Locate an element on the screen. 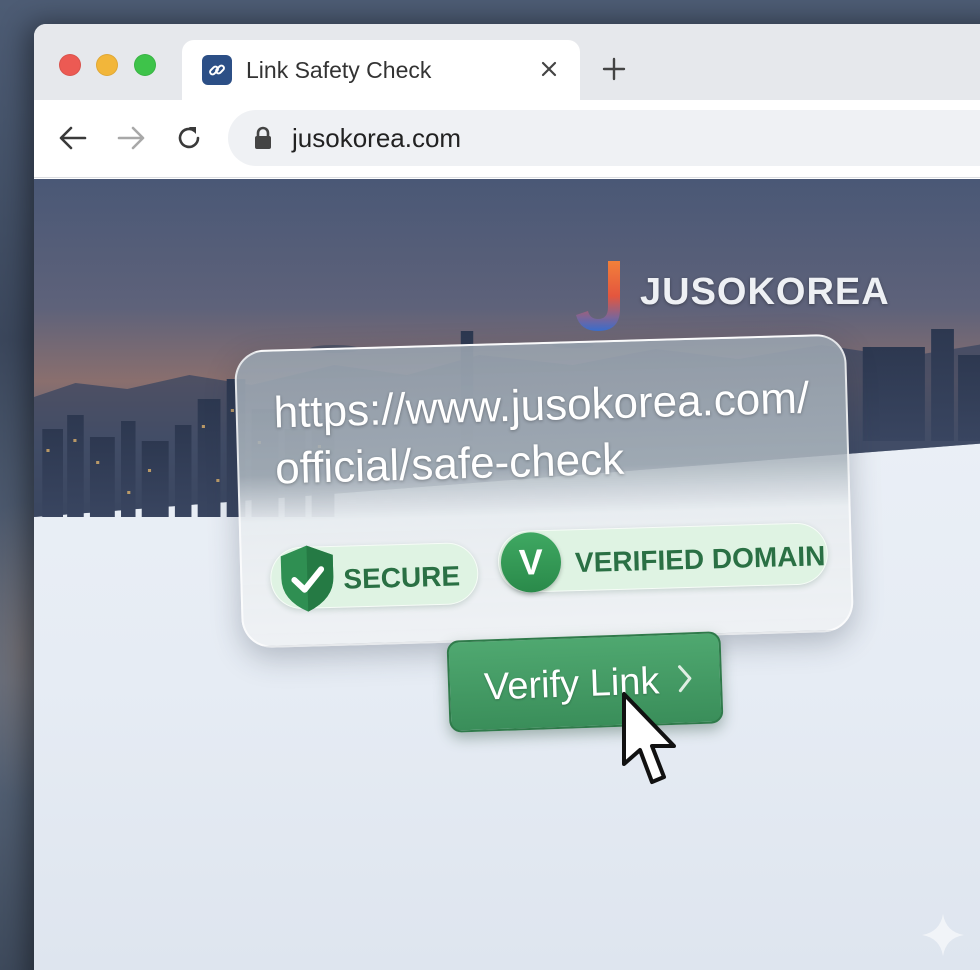 This screenshot has height=970, width=980. back-arrow-icon is located at coordinates (73, 138).